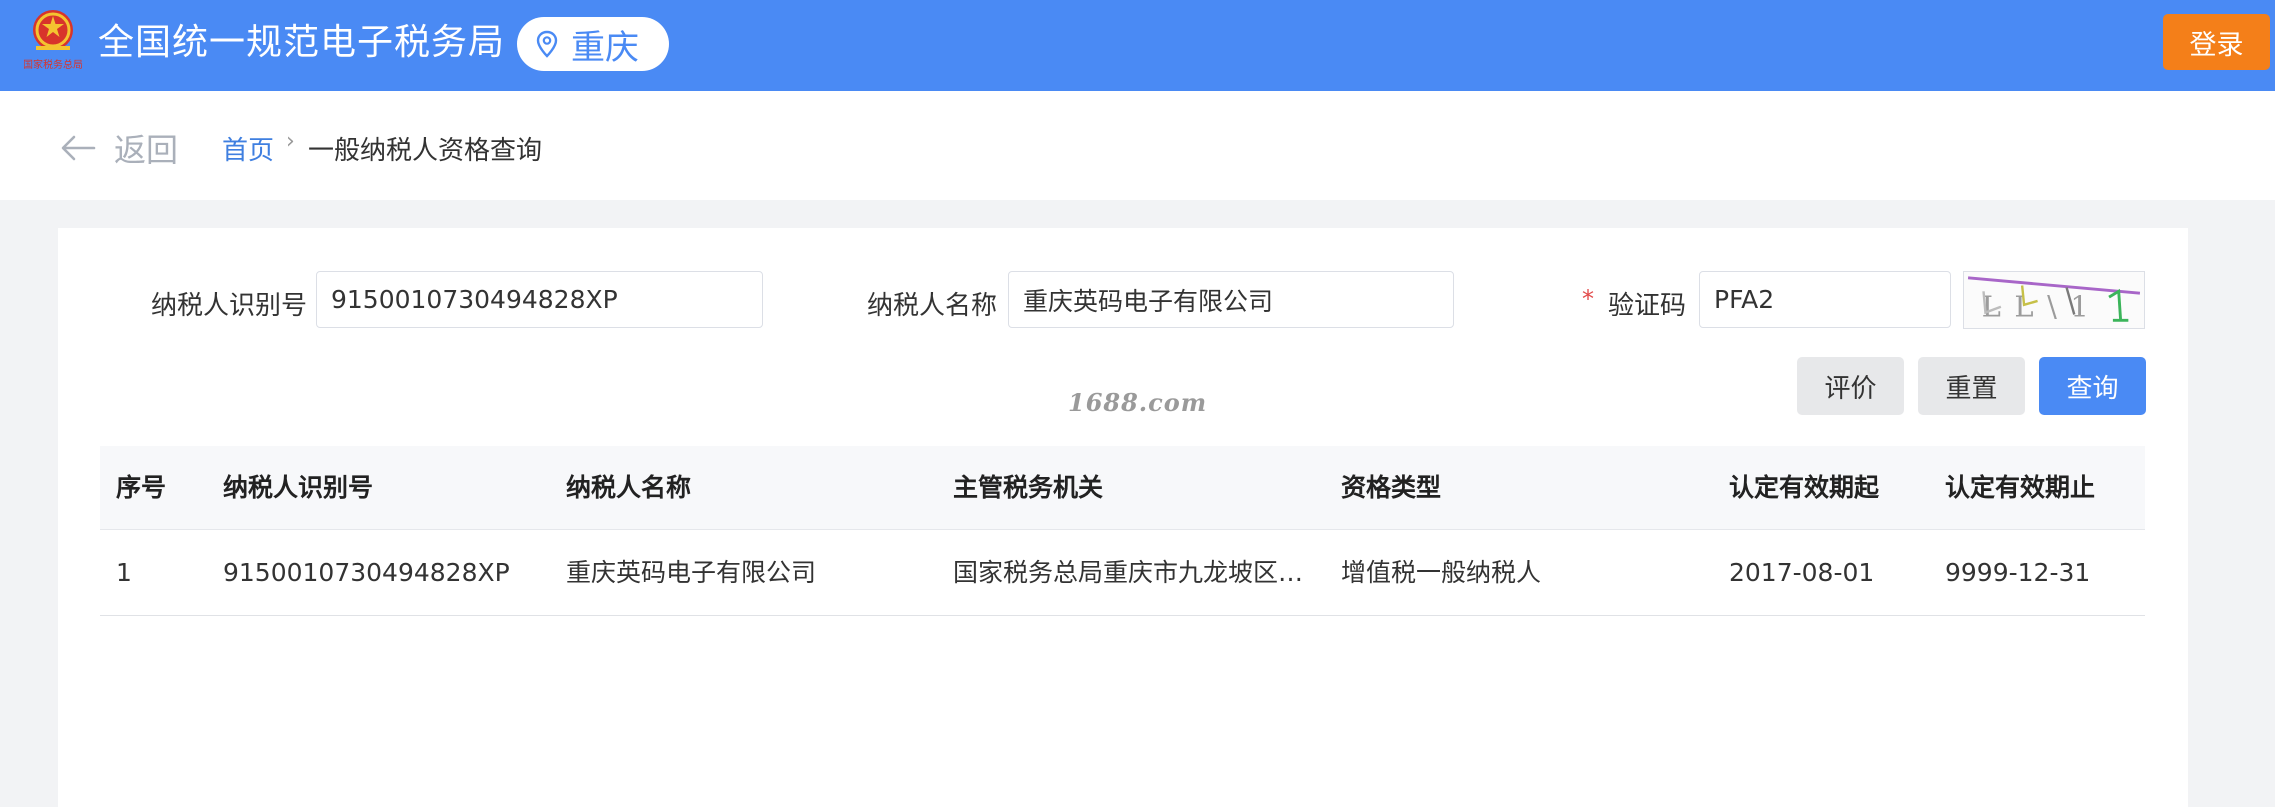 Image resolution: width=2275 pixels, height=807 pixels. I want to click on taxpayer-id-input, so click(539, 299).